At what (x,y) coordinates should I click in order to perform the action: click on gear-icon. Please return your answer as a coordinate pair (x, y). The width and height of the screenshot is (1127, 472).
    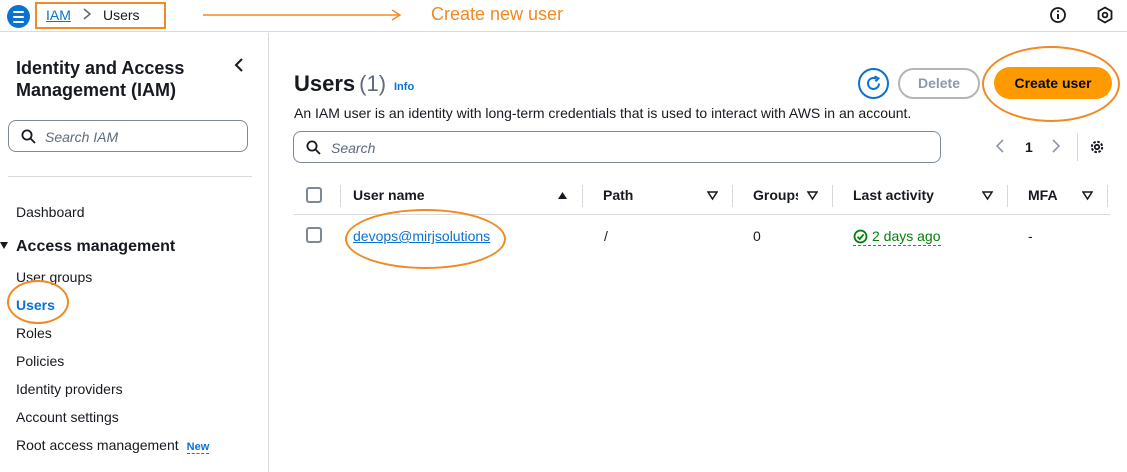
    Looking at the image, I should click on (1097, 147).